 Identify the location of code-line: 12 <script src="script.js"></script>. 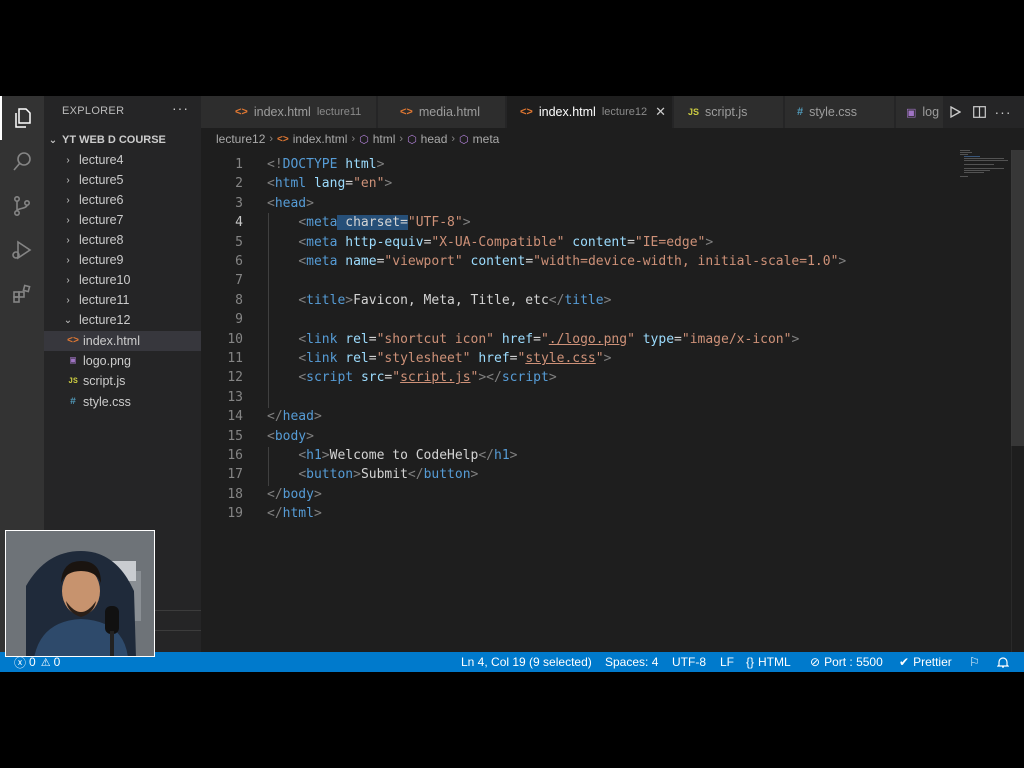
(581, 377).